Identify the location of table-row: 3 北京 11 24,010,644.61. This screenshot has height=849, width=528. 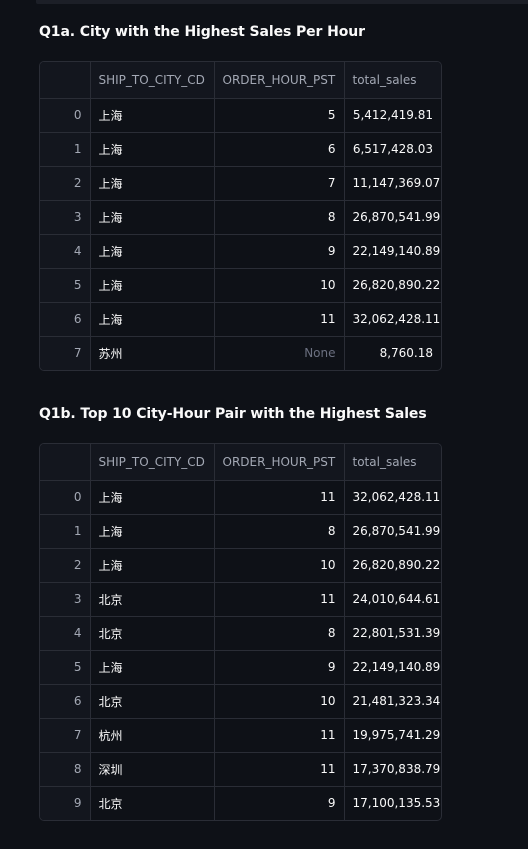
(240, 599).